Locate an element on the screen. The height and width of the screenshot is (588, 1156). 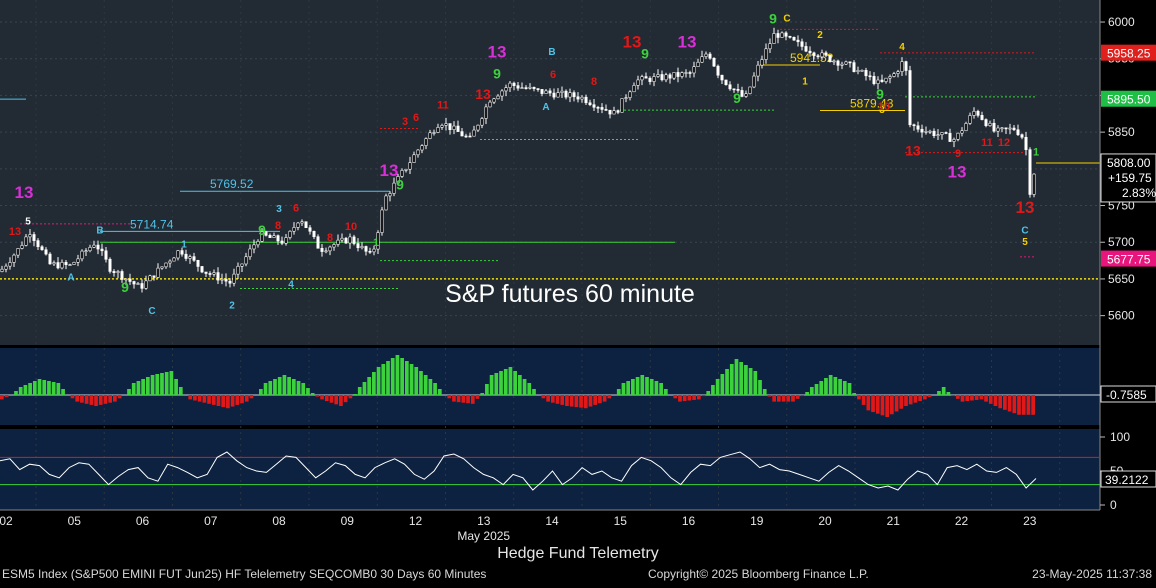
time-month-label: May 2025 is located at coordinates (483, 536).